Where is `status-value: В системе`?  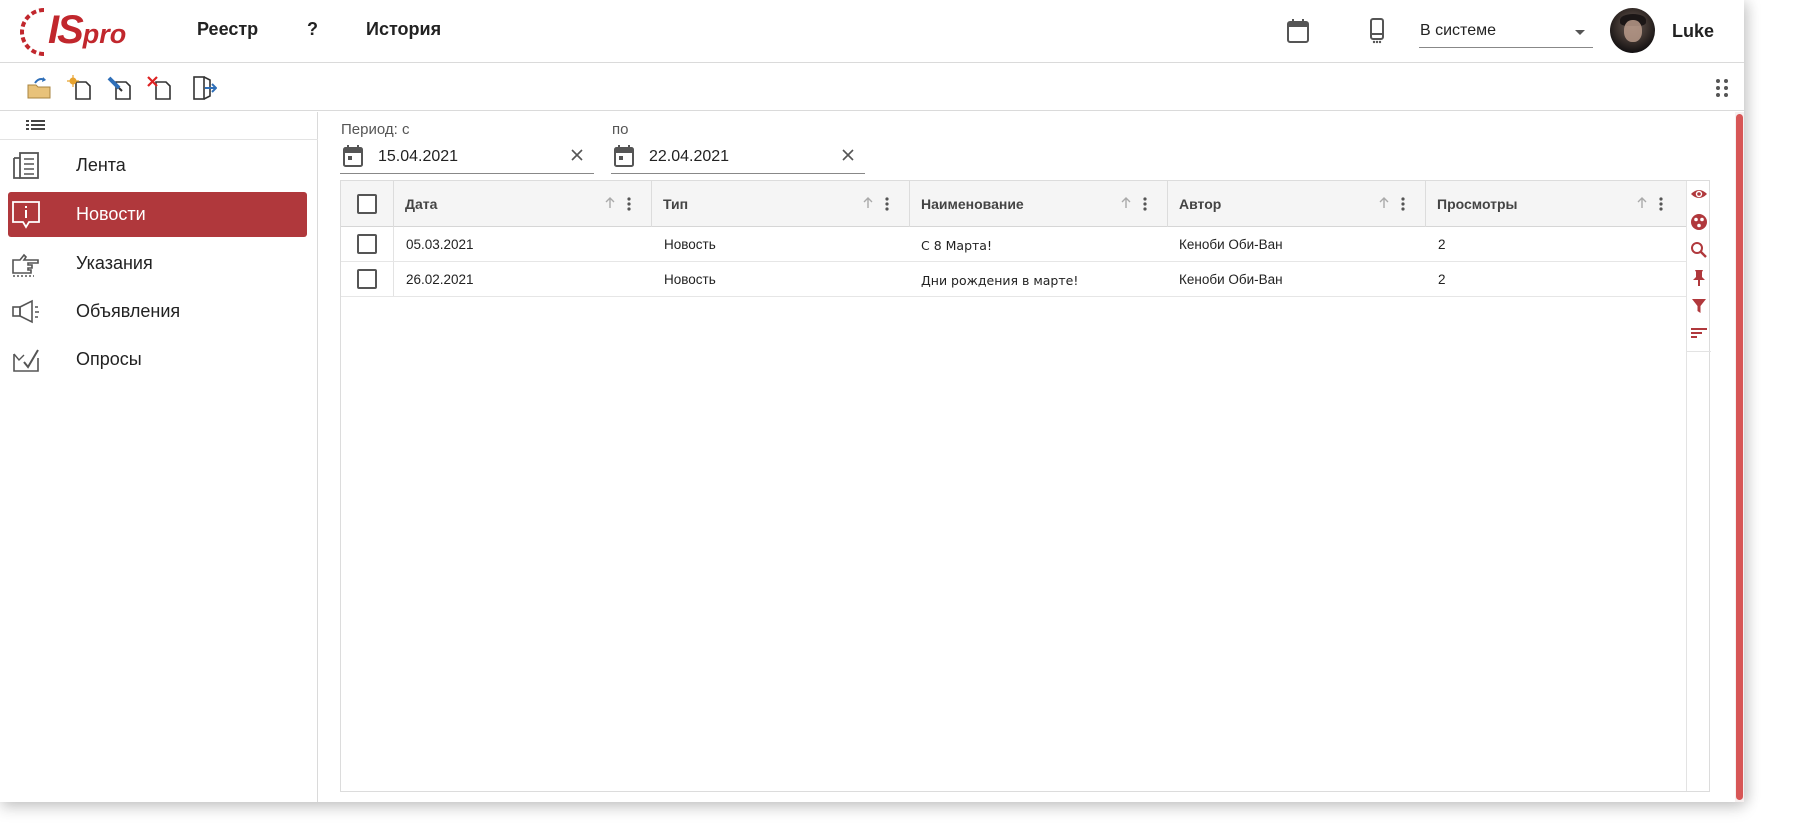
status-value: В системе is located at coordinates (1458, 30).